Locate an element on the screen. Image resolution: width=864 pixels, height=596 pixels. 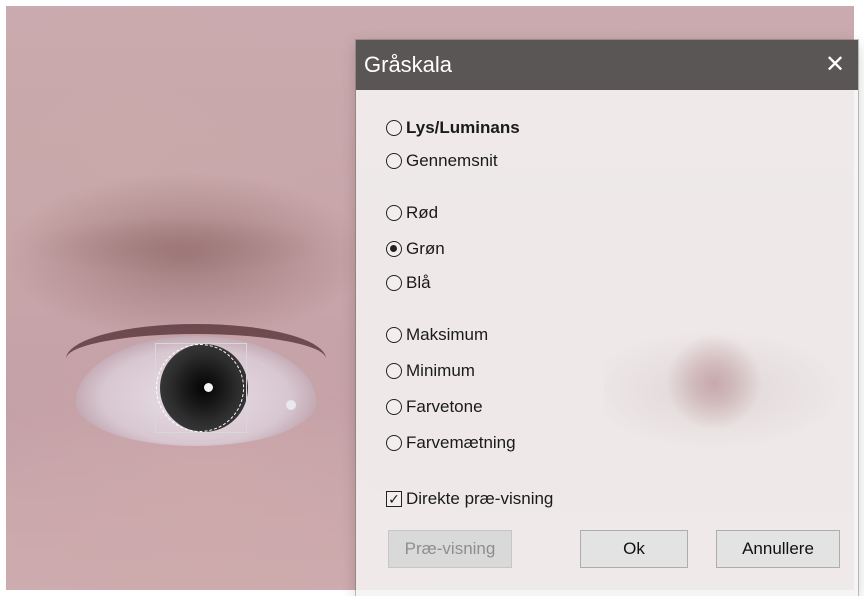
option-maximum: Maksimum is located at coordinates (437, 335).